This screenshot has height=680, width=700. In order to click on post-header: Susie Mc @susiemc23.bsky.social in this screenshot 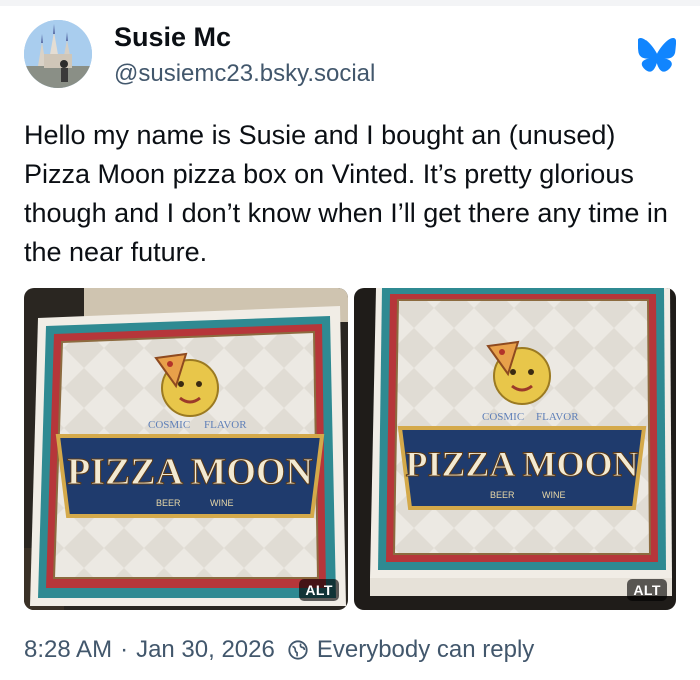, I will do `click(350, 55)`.